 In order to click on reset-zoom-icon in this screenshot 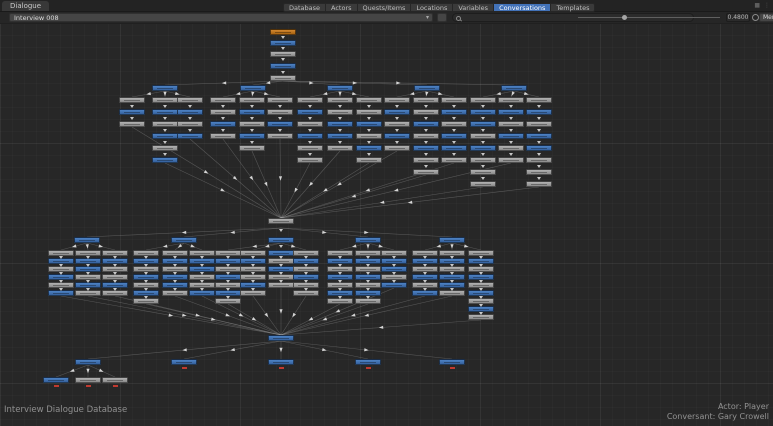, I will do `click(755, 17)`.